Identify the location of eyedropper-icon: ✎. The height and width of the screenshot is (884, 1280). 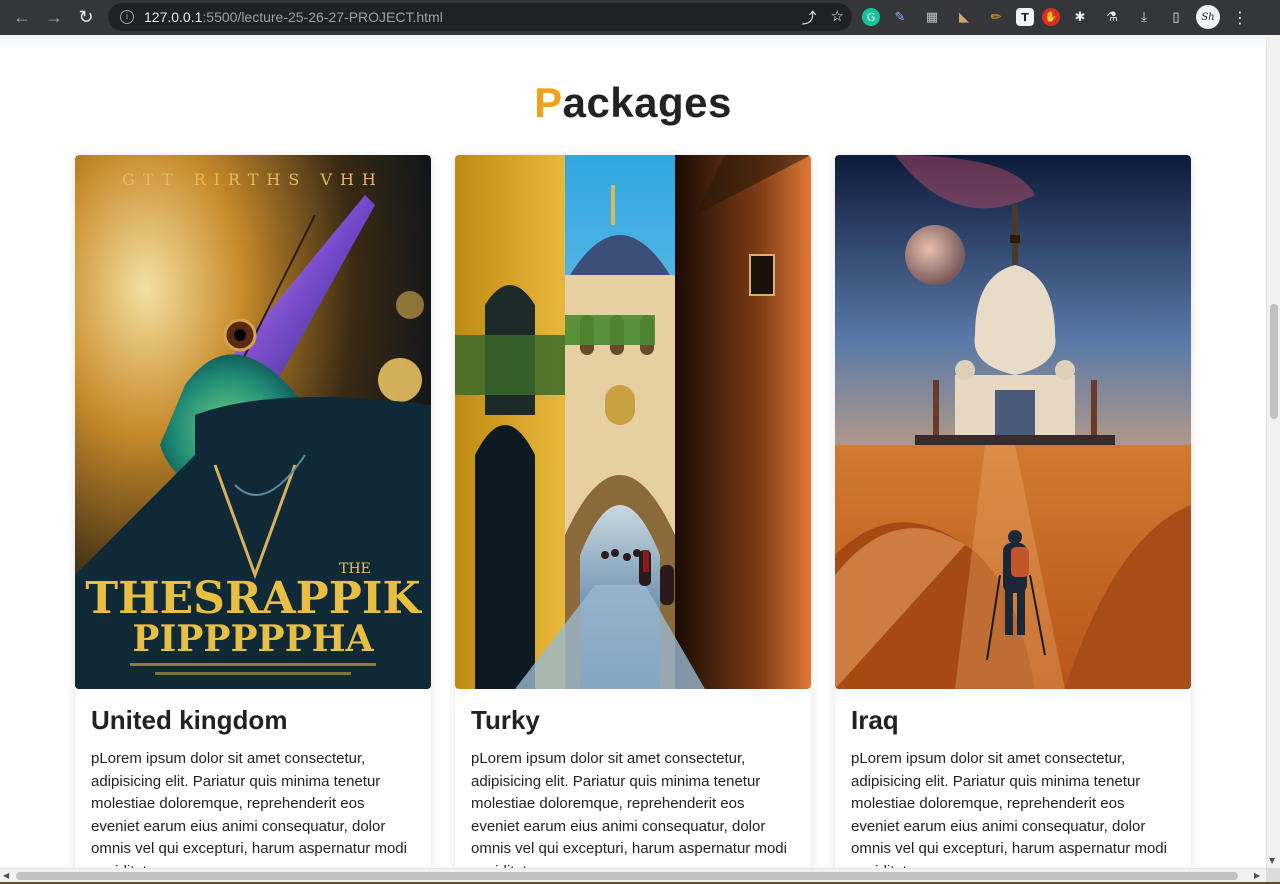
(900, 17).